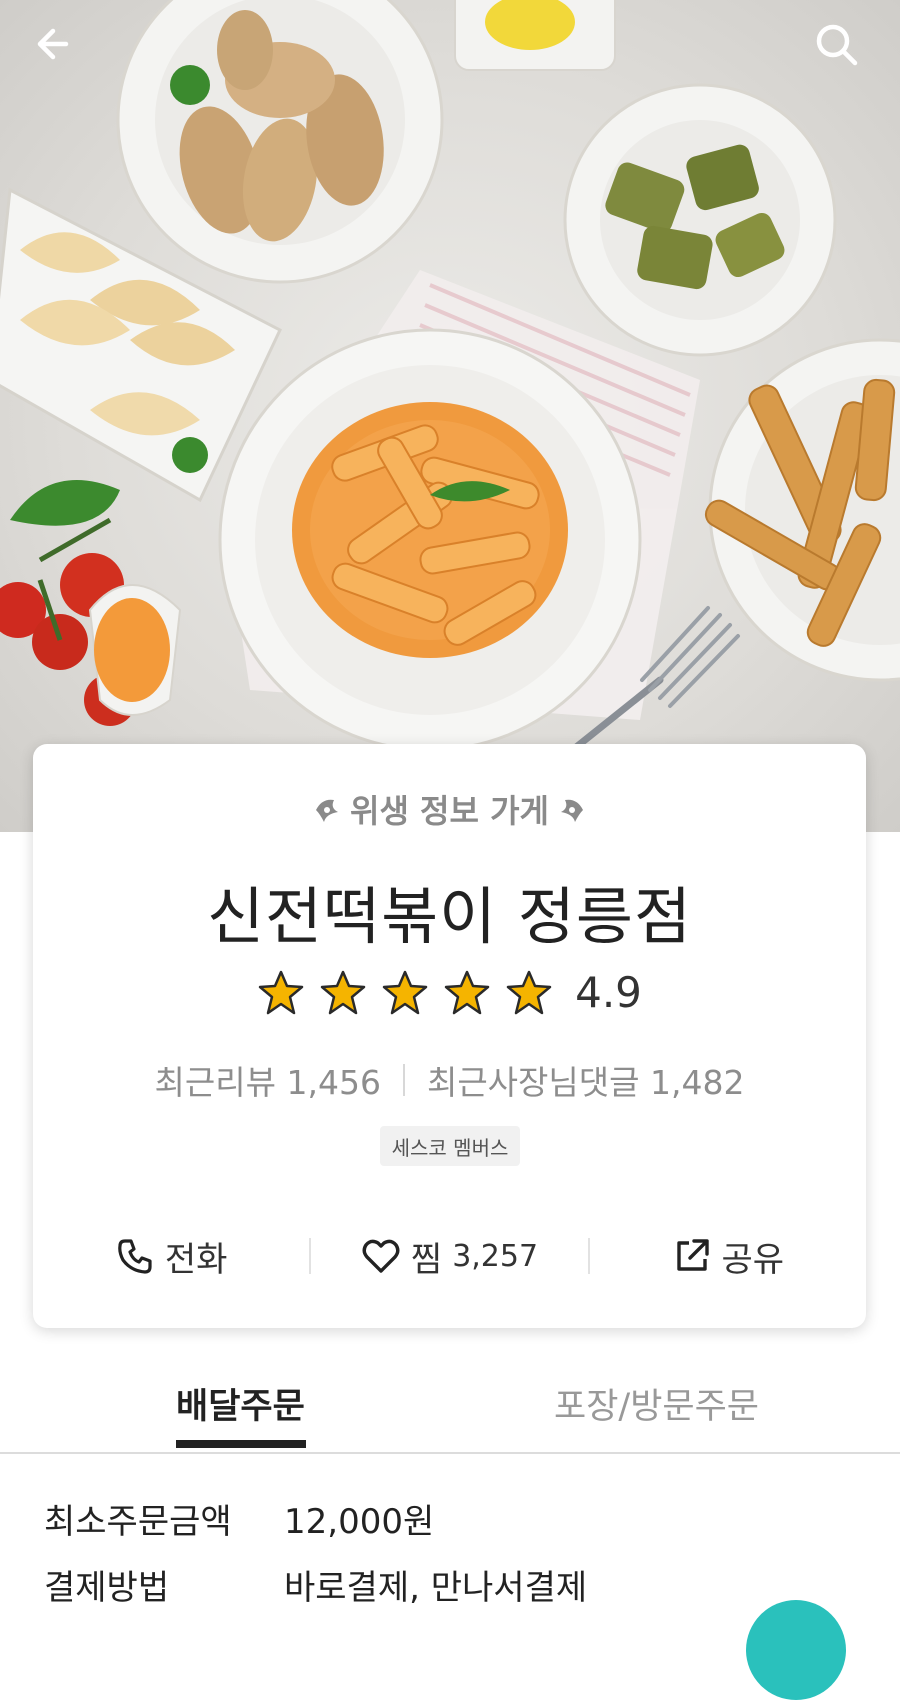 Image resolution: width=900 pixels, height=1700 pixels. What do you see at coordinates (196, 1259) in the screenshot?
I see `call-label: 전화` at bounding box center [196, 1259].